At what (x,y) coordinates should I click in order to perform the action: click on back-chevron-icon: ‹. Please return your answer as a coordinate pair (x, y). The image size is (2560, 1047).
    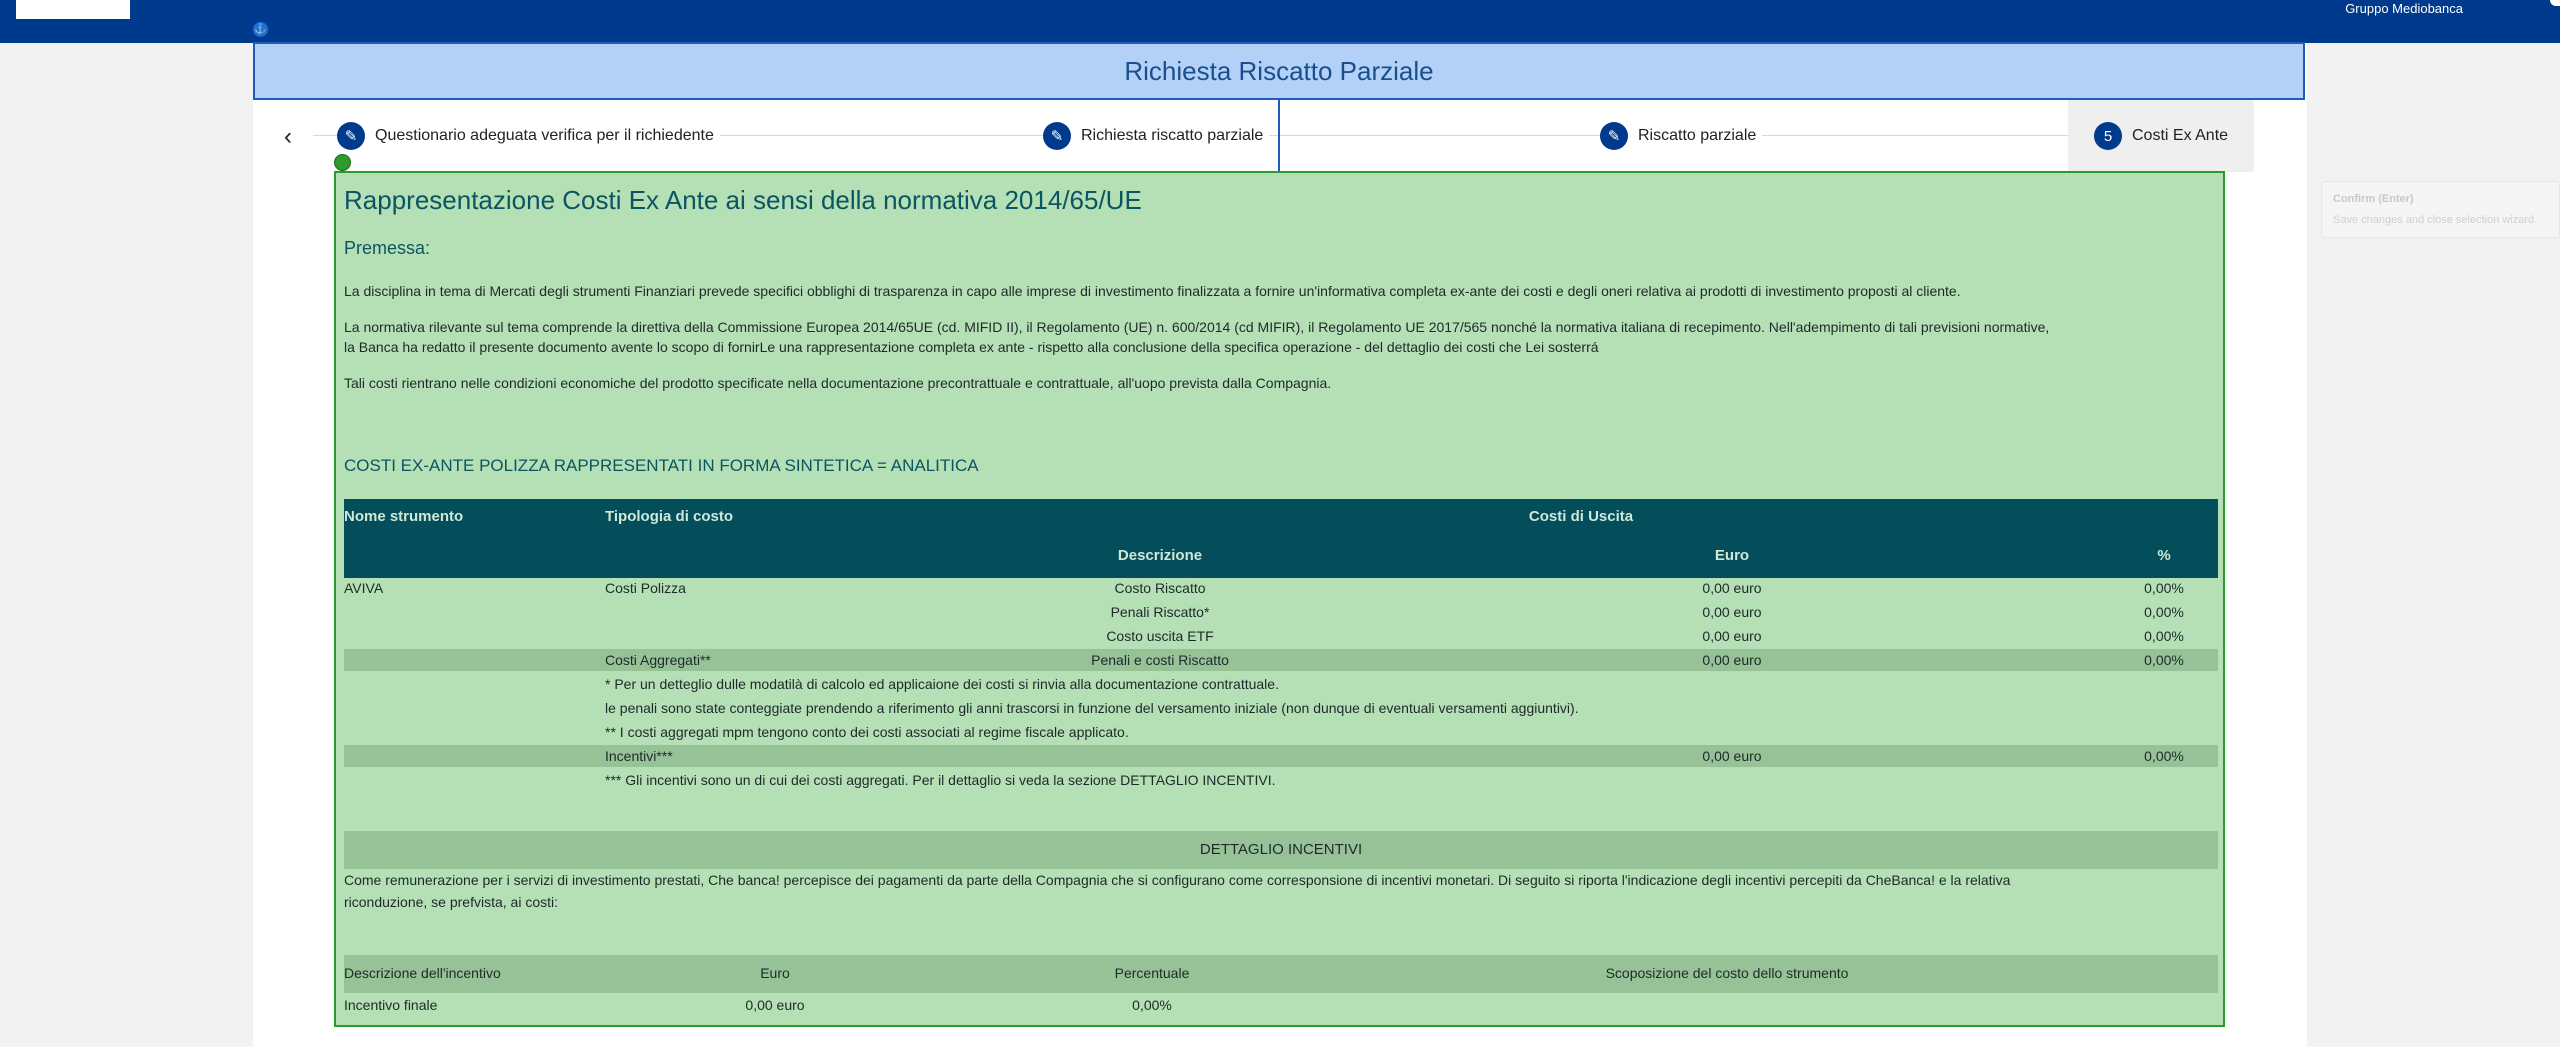
    Looking at the image, I should click on (288, 137).